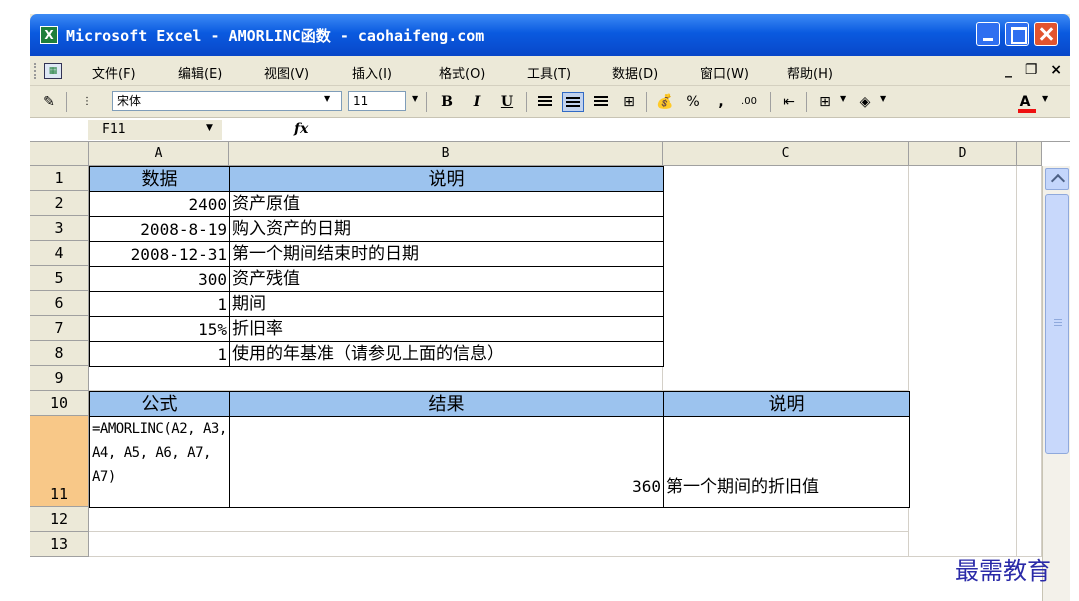 This screenshot has height=601, width=1079. What do you see at coordinates (327, 98) in the screenshot?
I see `font-name-dropdown-icon: ▼` at bounding box center [327, 98].